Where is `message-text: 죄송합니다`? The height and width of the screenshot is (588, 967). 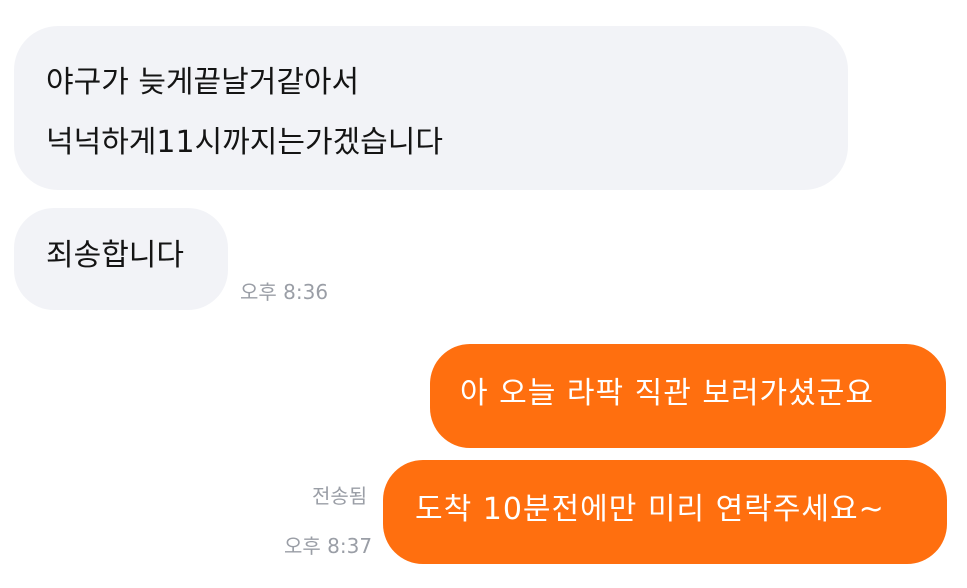 message-text: 죄송합니다 is located at coordinates (115, 255).